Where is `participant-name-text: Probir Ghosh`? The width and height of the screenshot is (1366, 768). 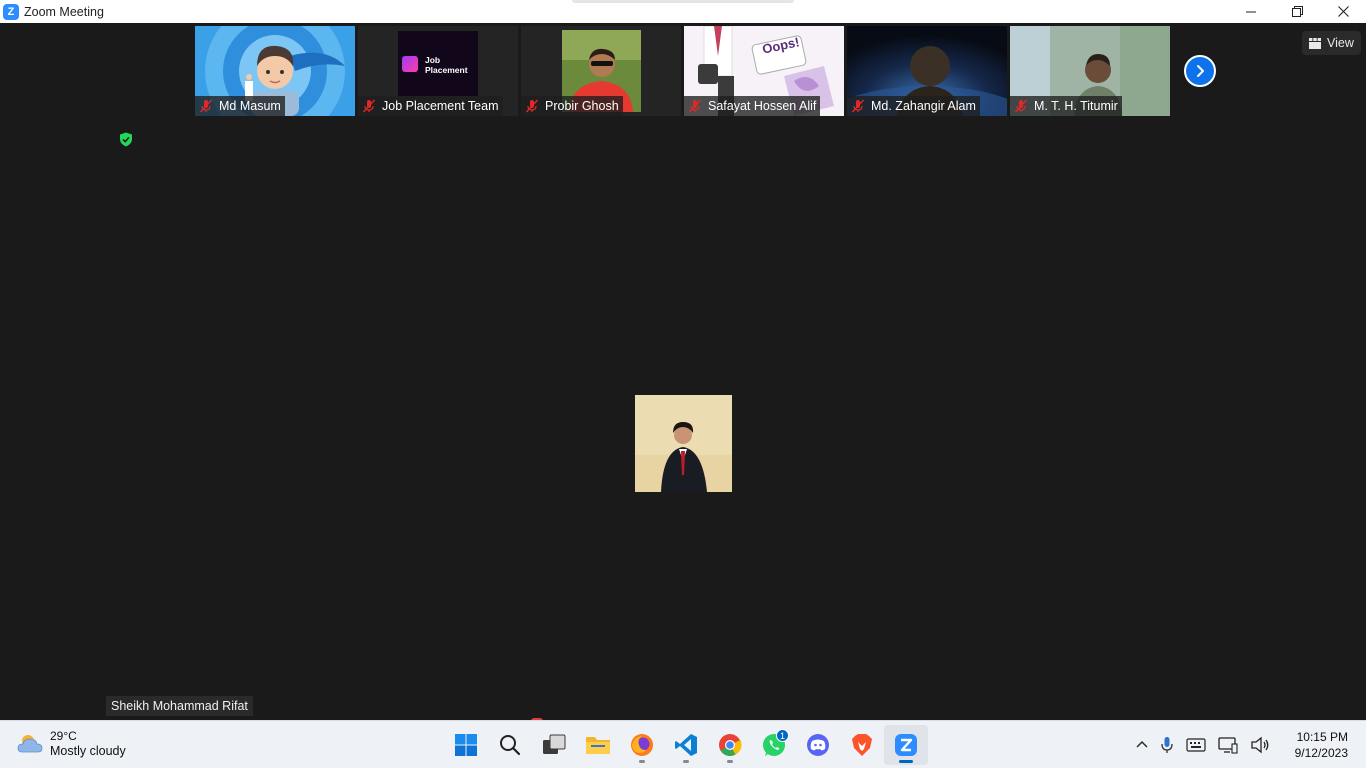 participant-name-text: Probir Ghosh is located at coordinates (582, 106).